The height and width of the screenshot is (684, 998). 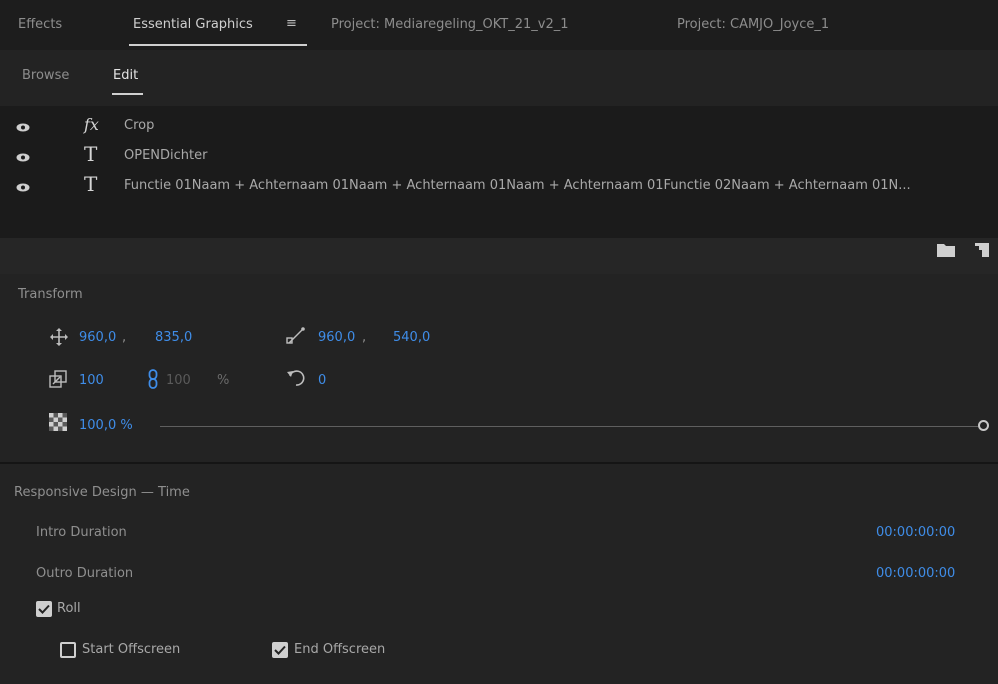 I want to click on edit-tab-underline, so click(x=127, y=94).